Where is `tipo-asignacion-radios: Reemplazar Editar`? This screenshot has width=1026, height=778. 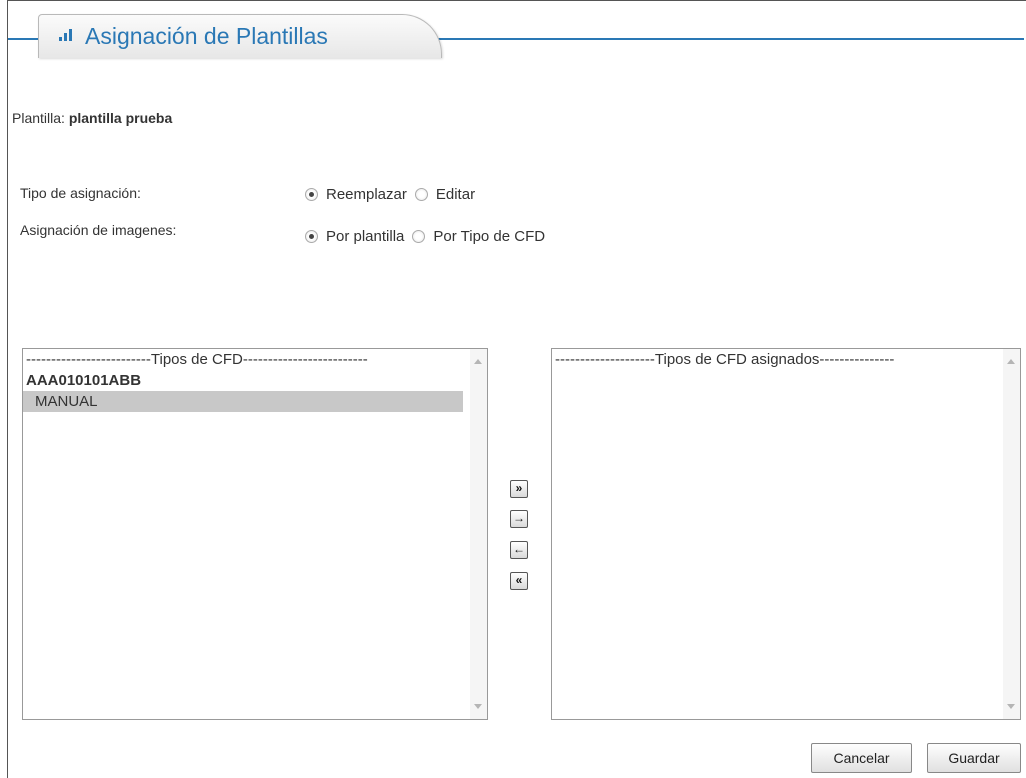
tipo-asignacion-radios: Reemplazar Editar is located at coordinates (394, 194).